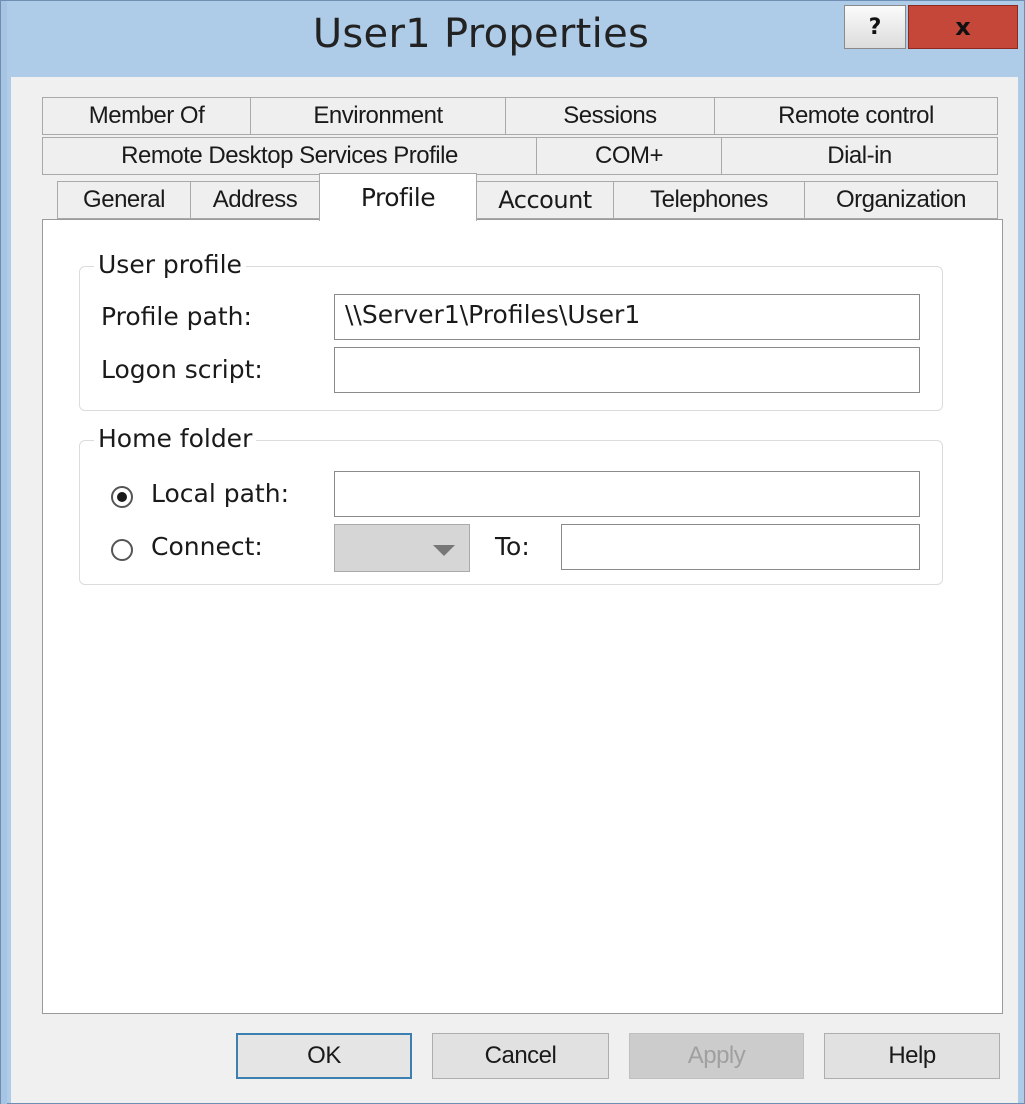 The image size is (1025, 1104). What do you see at coordinates (545, 200) in the screenshot?
I see `tab-account: Account` at bounding box center [545, 200].